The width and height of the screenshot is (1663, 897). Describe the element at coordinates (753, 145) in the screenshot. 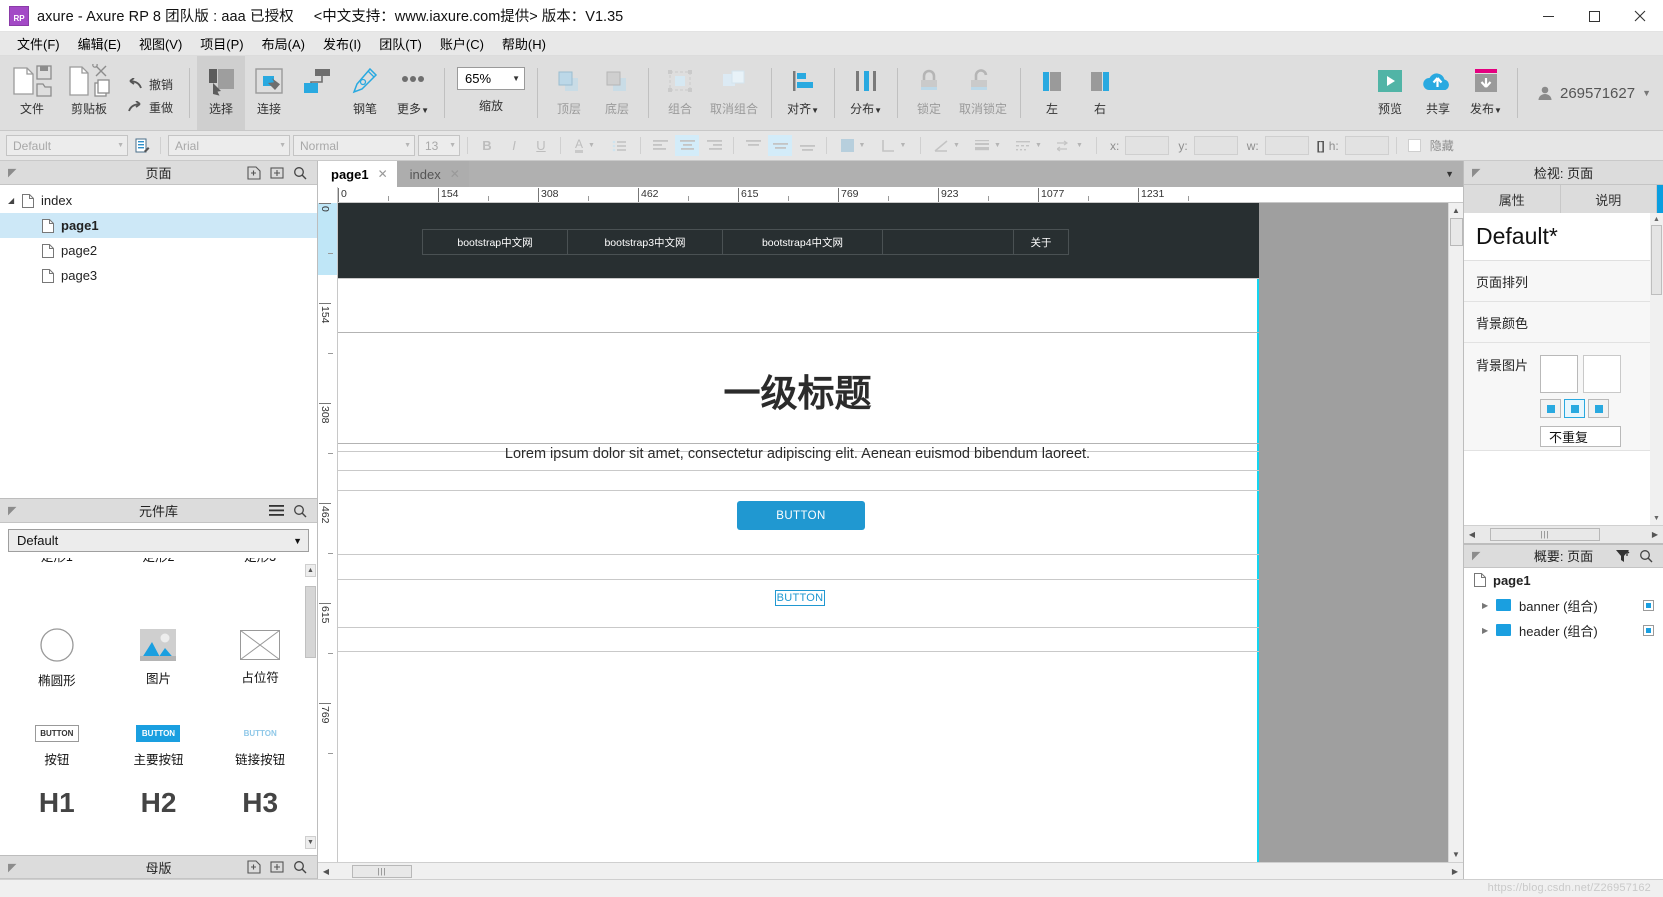

I see `align-top-button` at that location.